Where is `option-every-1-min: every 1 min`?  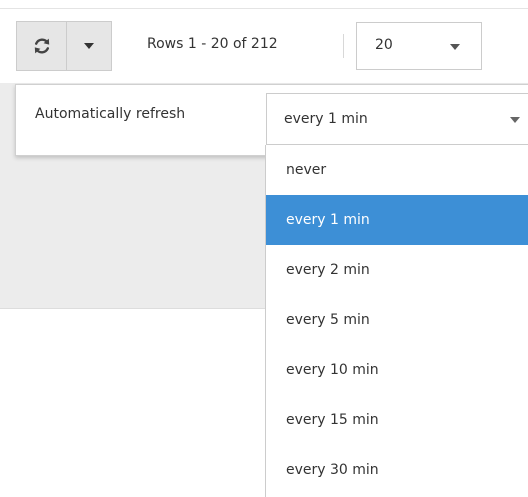 option-every-1-min: every 1 min is located at coordinates (397, 220).